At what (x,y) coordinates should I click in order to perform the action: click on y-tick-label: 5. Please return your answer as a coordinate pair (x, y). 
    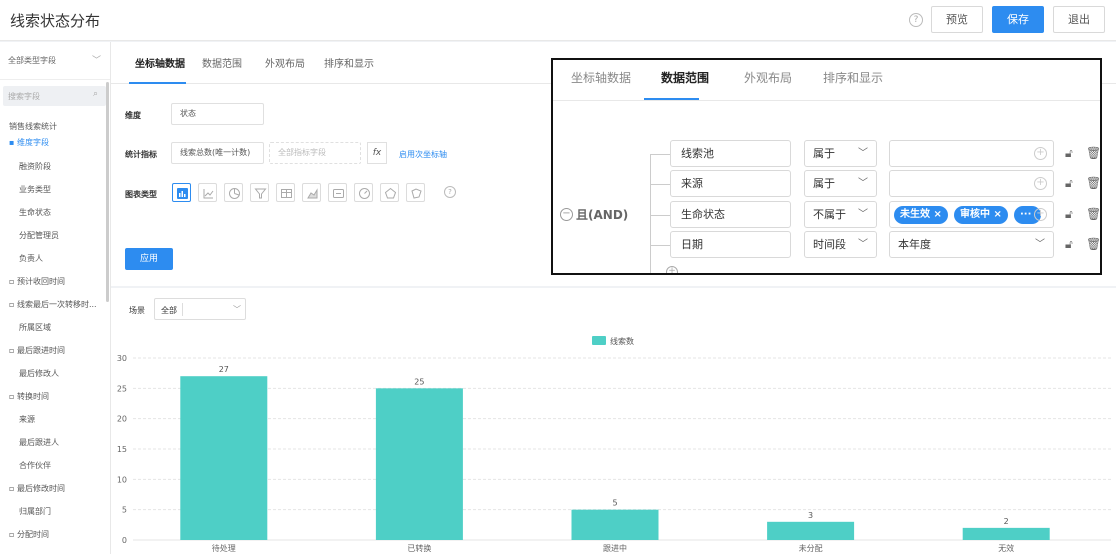
    Looking at the image, I should click on (124, 510).